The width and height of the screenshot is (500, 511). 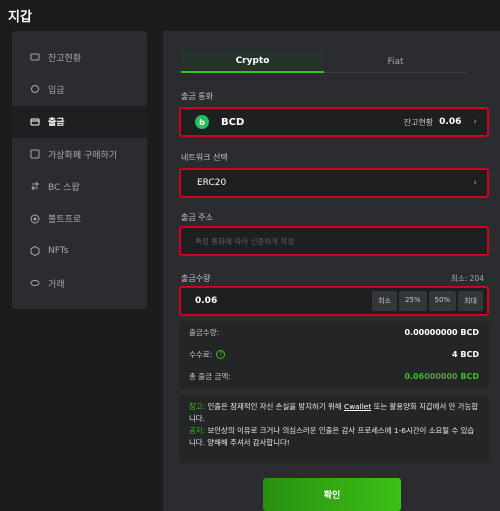 What do you see at coordinates (35, 283) in the screenshot?
I see `transactions-icon` at bounding box center [35, 283].